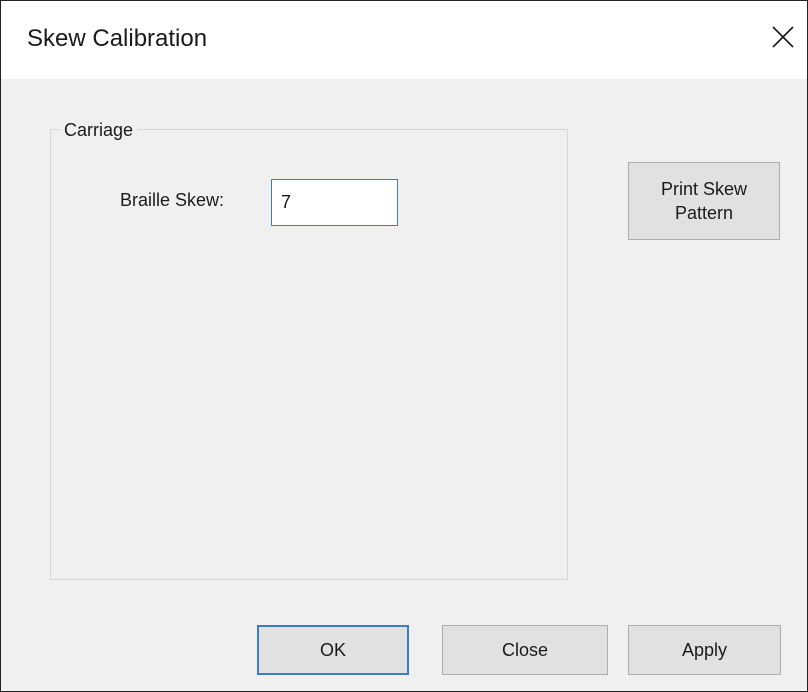 This screenshot has height=692, width=808. Describe the element at coordinates (783, 37) in the screenshot. I see `close-icon` at that location.